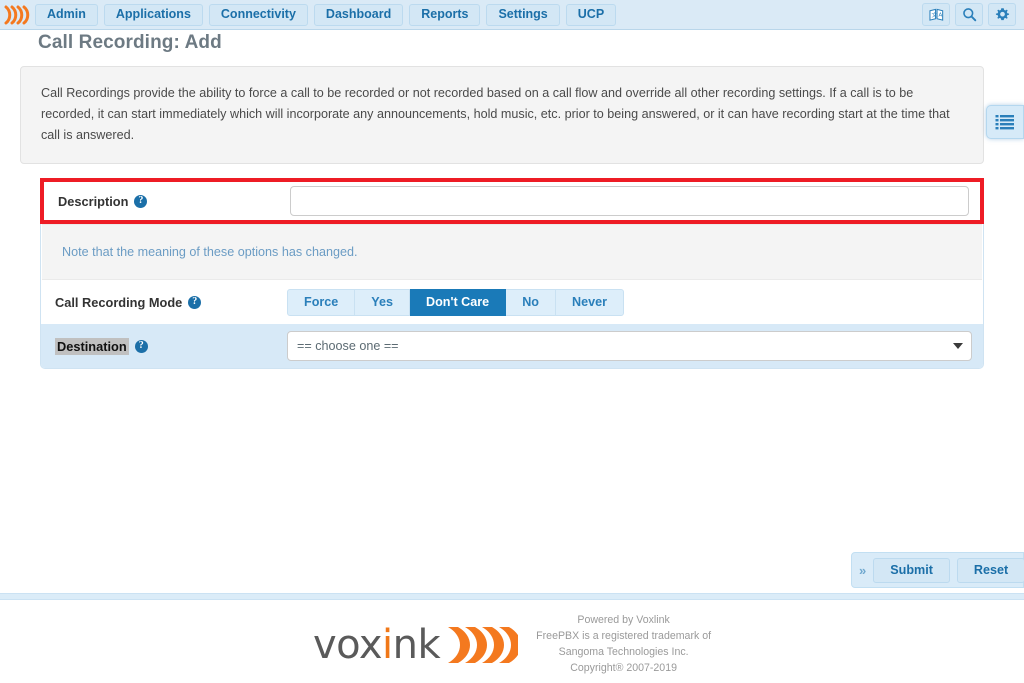 This screenshot has height=683, width=1024. I want to click on call-recording-mode-label-group: Call Recording Mode ?, so click(168, 302).